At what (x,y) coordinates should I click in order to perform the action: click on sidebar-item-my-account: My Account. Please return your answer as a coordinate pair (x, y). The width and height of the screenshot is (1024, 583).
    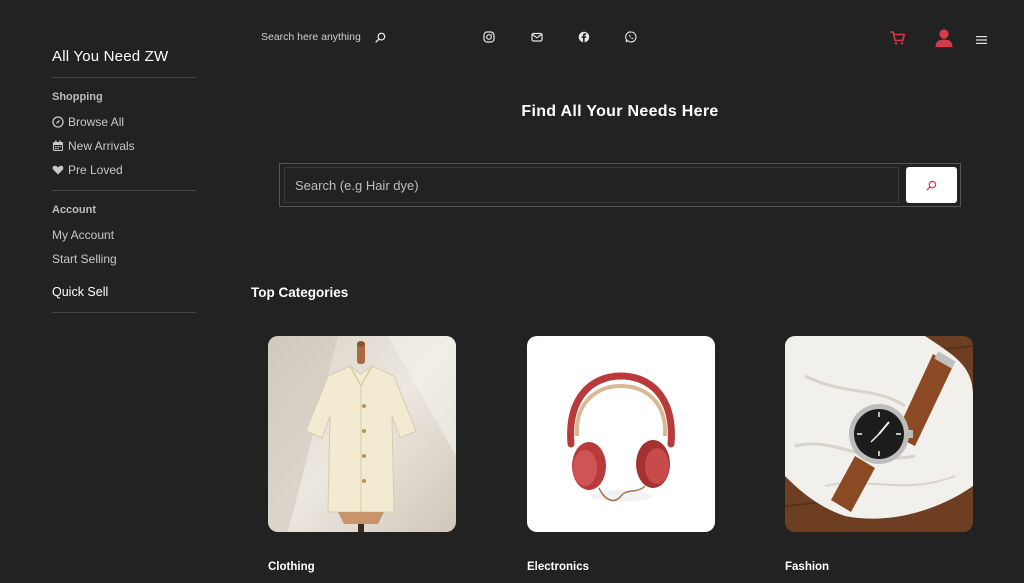
    Looking at the image, I should click on (83, 235).